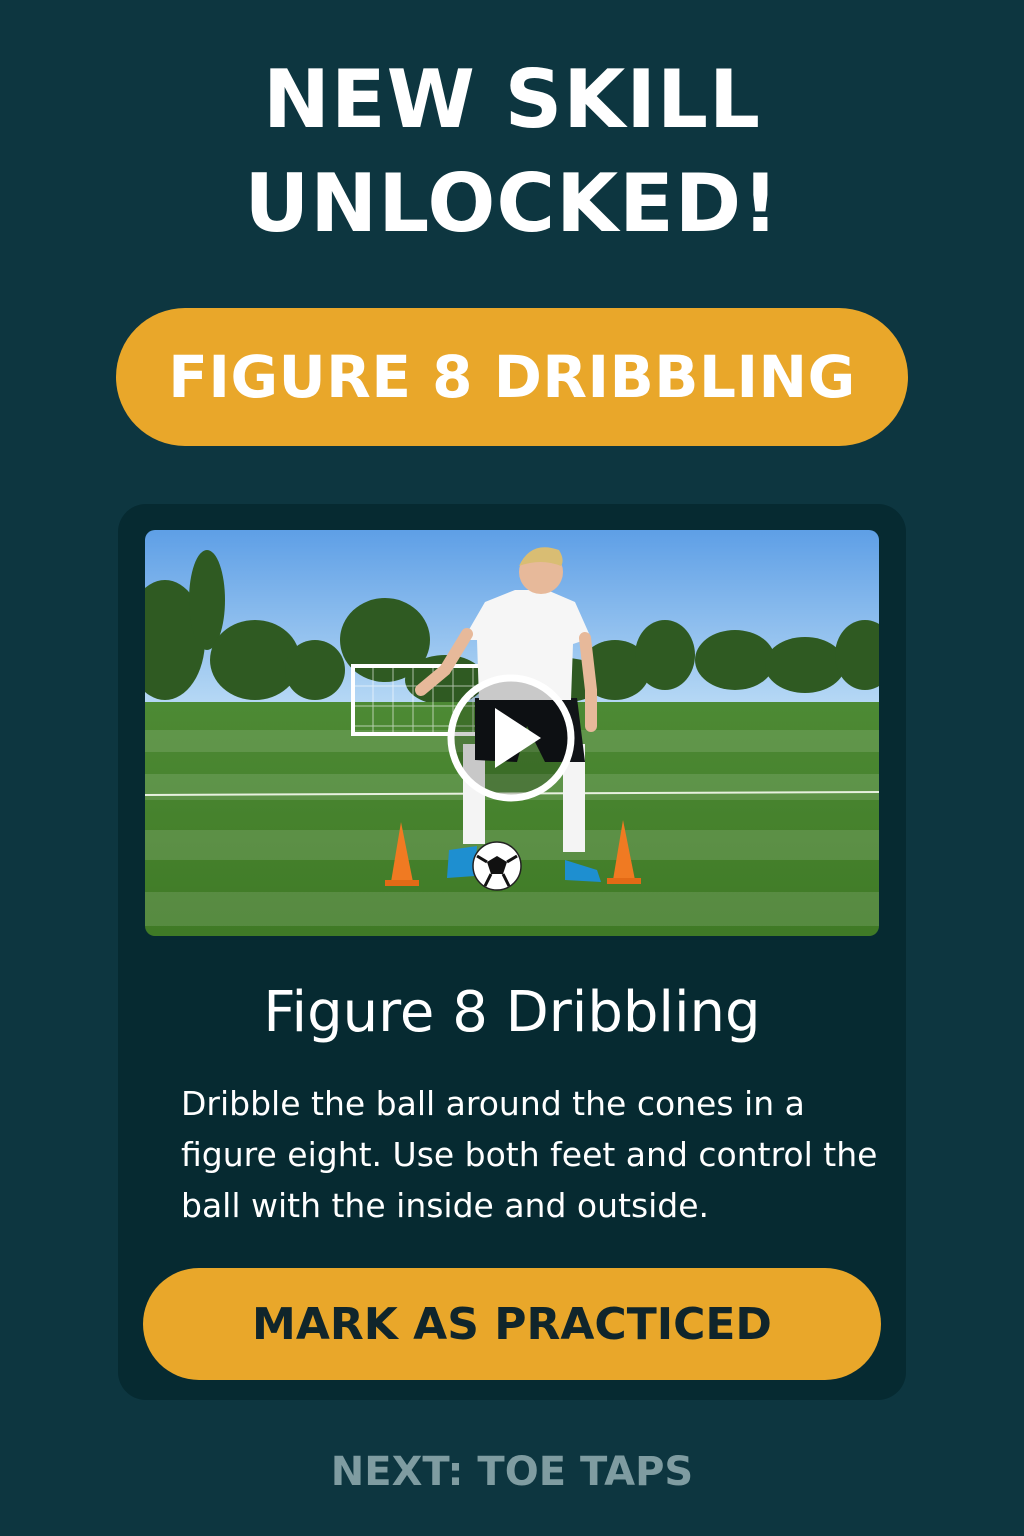 The width and height of the screenshot is (1024, 1536). I want to click on page-title-line-2: UNLOCKED!, so click(512, 203).